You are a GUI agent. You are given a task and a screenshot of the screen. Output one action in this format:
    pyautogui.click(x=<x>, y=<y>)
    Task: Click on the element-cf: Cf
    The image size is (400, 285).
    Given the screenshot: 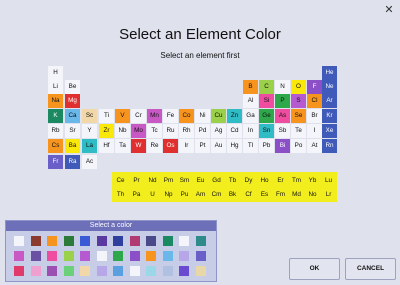 What is the action you would take?
    pyautogui.click(x=248, y=195)
    